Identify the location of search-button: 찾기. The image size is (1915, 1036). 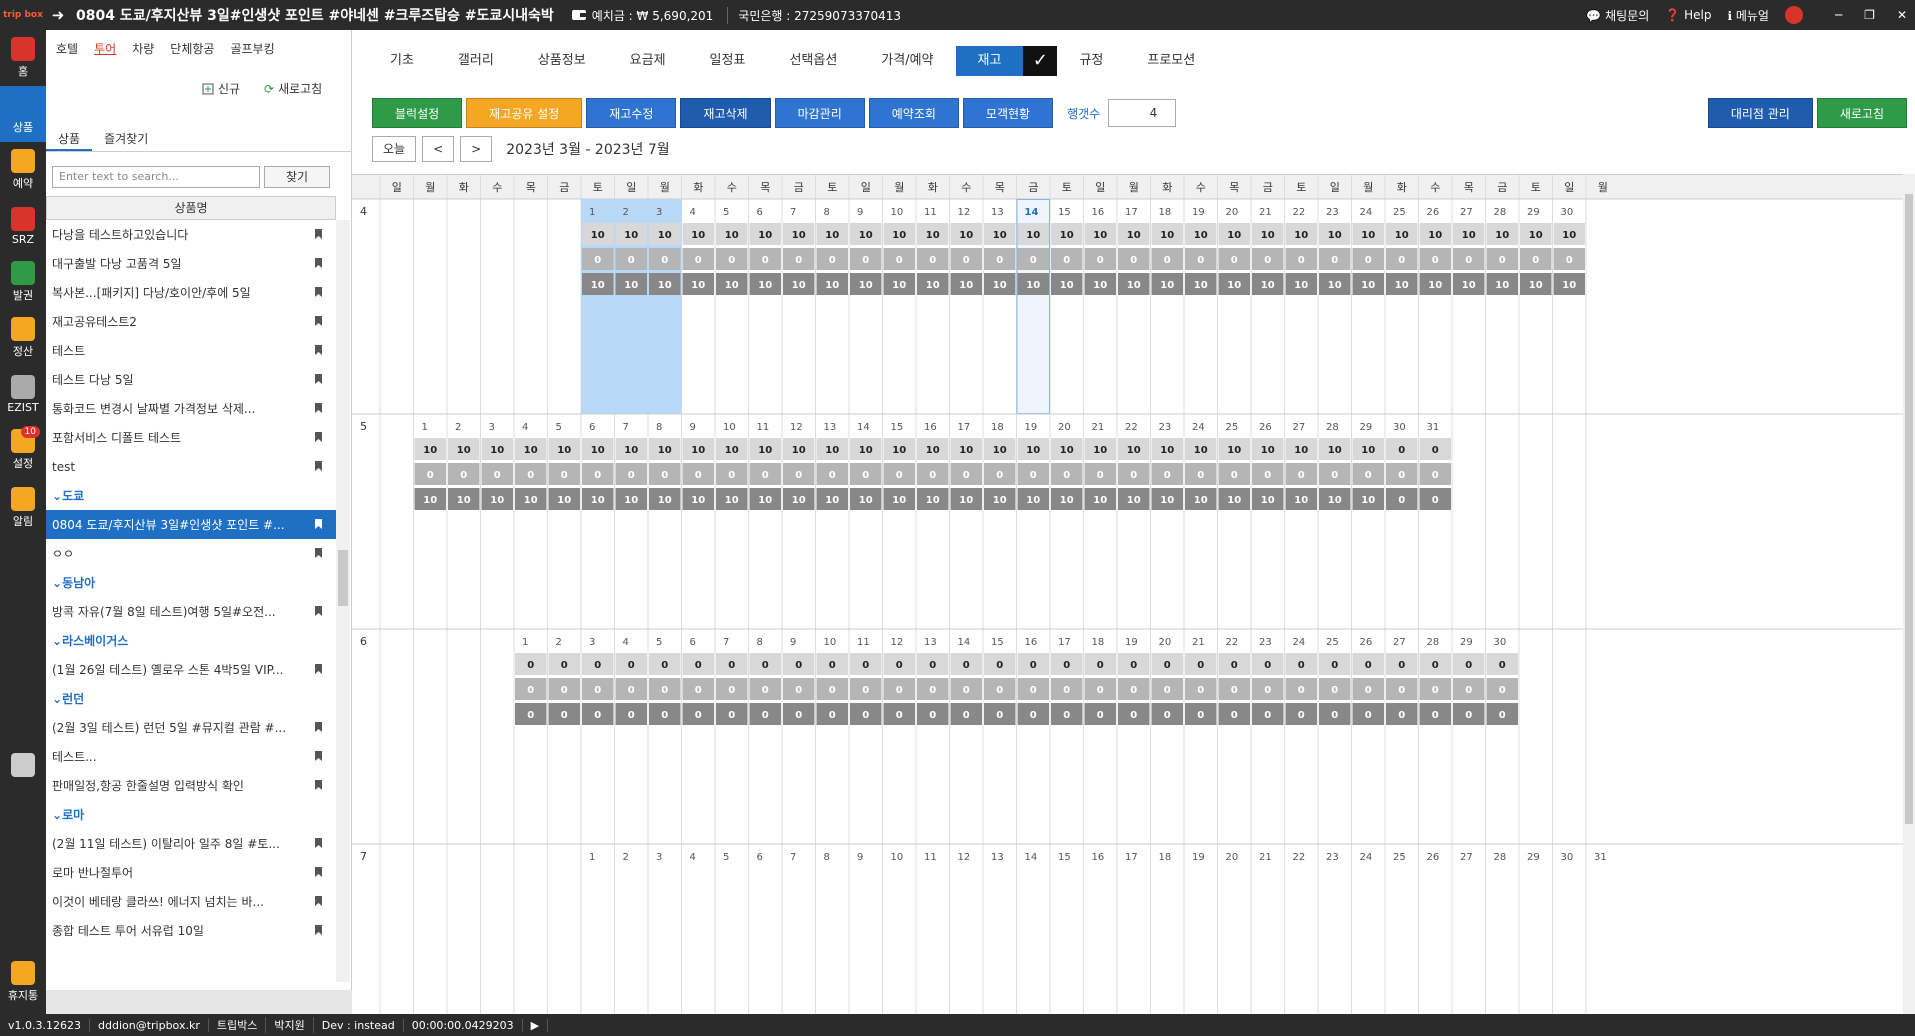
(297, 177).